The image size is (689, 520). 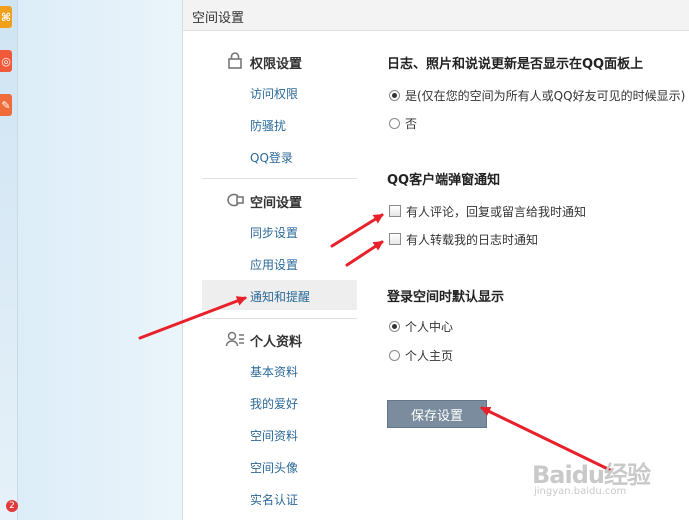 I want to click on watermark-logo: Baidu经验, so click(x=591, y=475).